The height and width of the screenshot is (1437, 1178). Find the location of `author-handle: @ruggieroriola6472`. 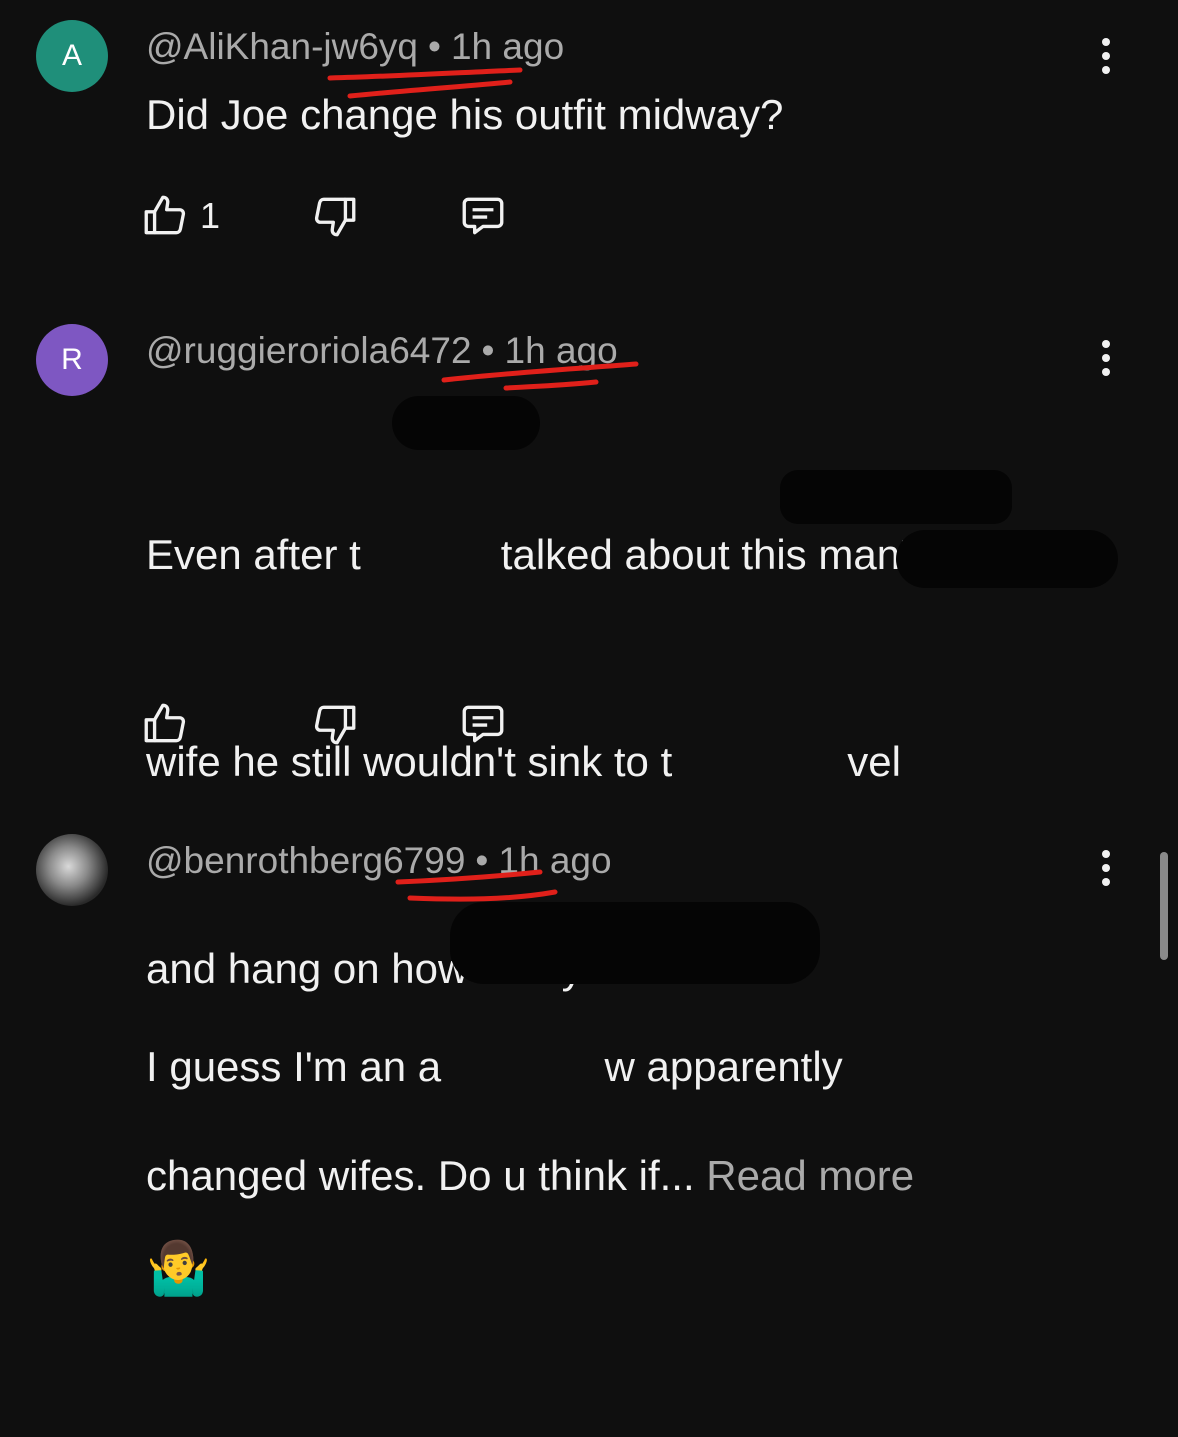

author-handle: @ruggieroriola6472 is located at coordinates (309, 350).